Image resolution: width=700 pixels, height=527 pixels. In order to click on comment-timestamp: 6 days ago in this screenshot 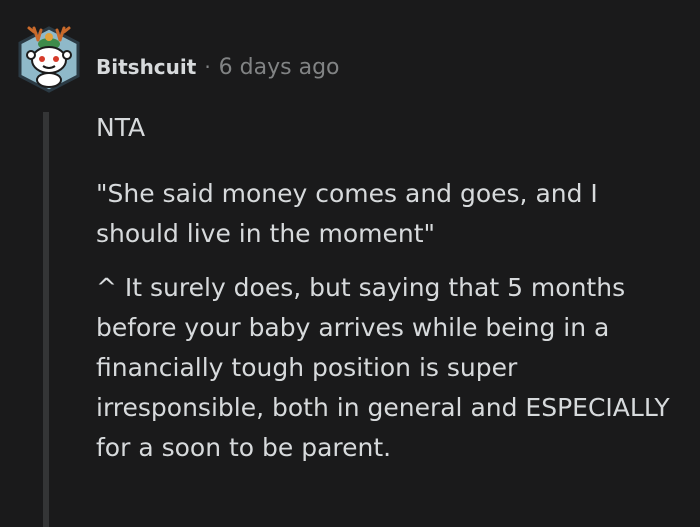, I will do `click(279, 67)`.